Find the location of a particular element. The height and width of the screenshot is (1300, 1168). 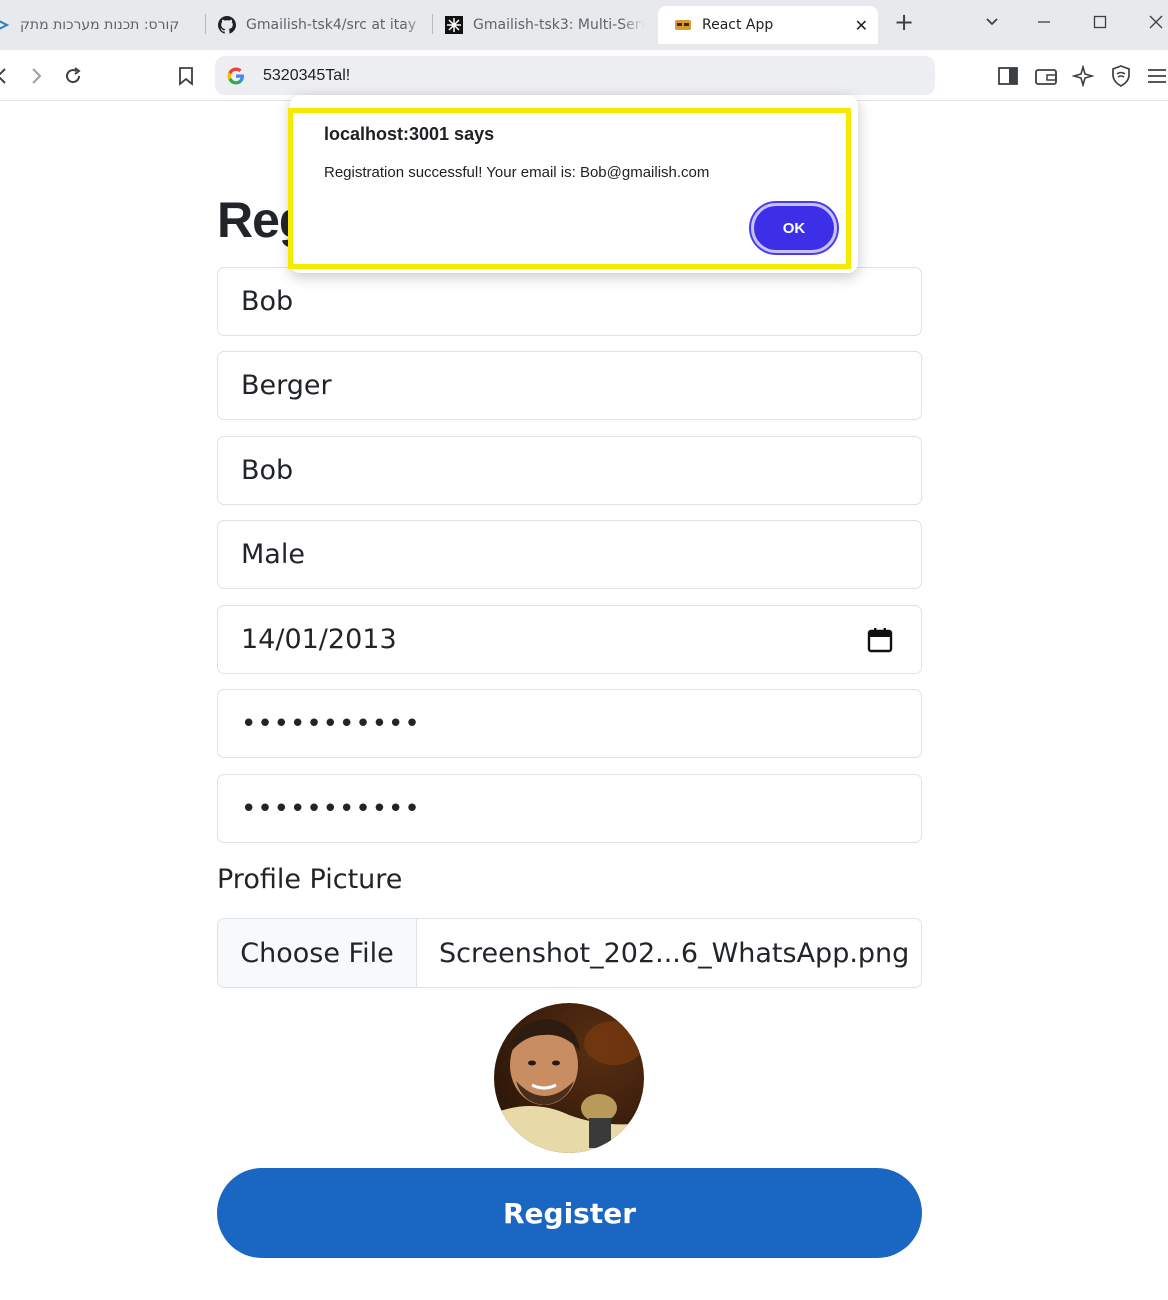

address-bar: 5320345Tal! is located at coordinates (575, 75).